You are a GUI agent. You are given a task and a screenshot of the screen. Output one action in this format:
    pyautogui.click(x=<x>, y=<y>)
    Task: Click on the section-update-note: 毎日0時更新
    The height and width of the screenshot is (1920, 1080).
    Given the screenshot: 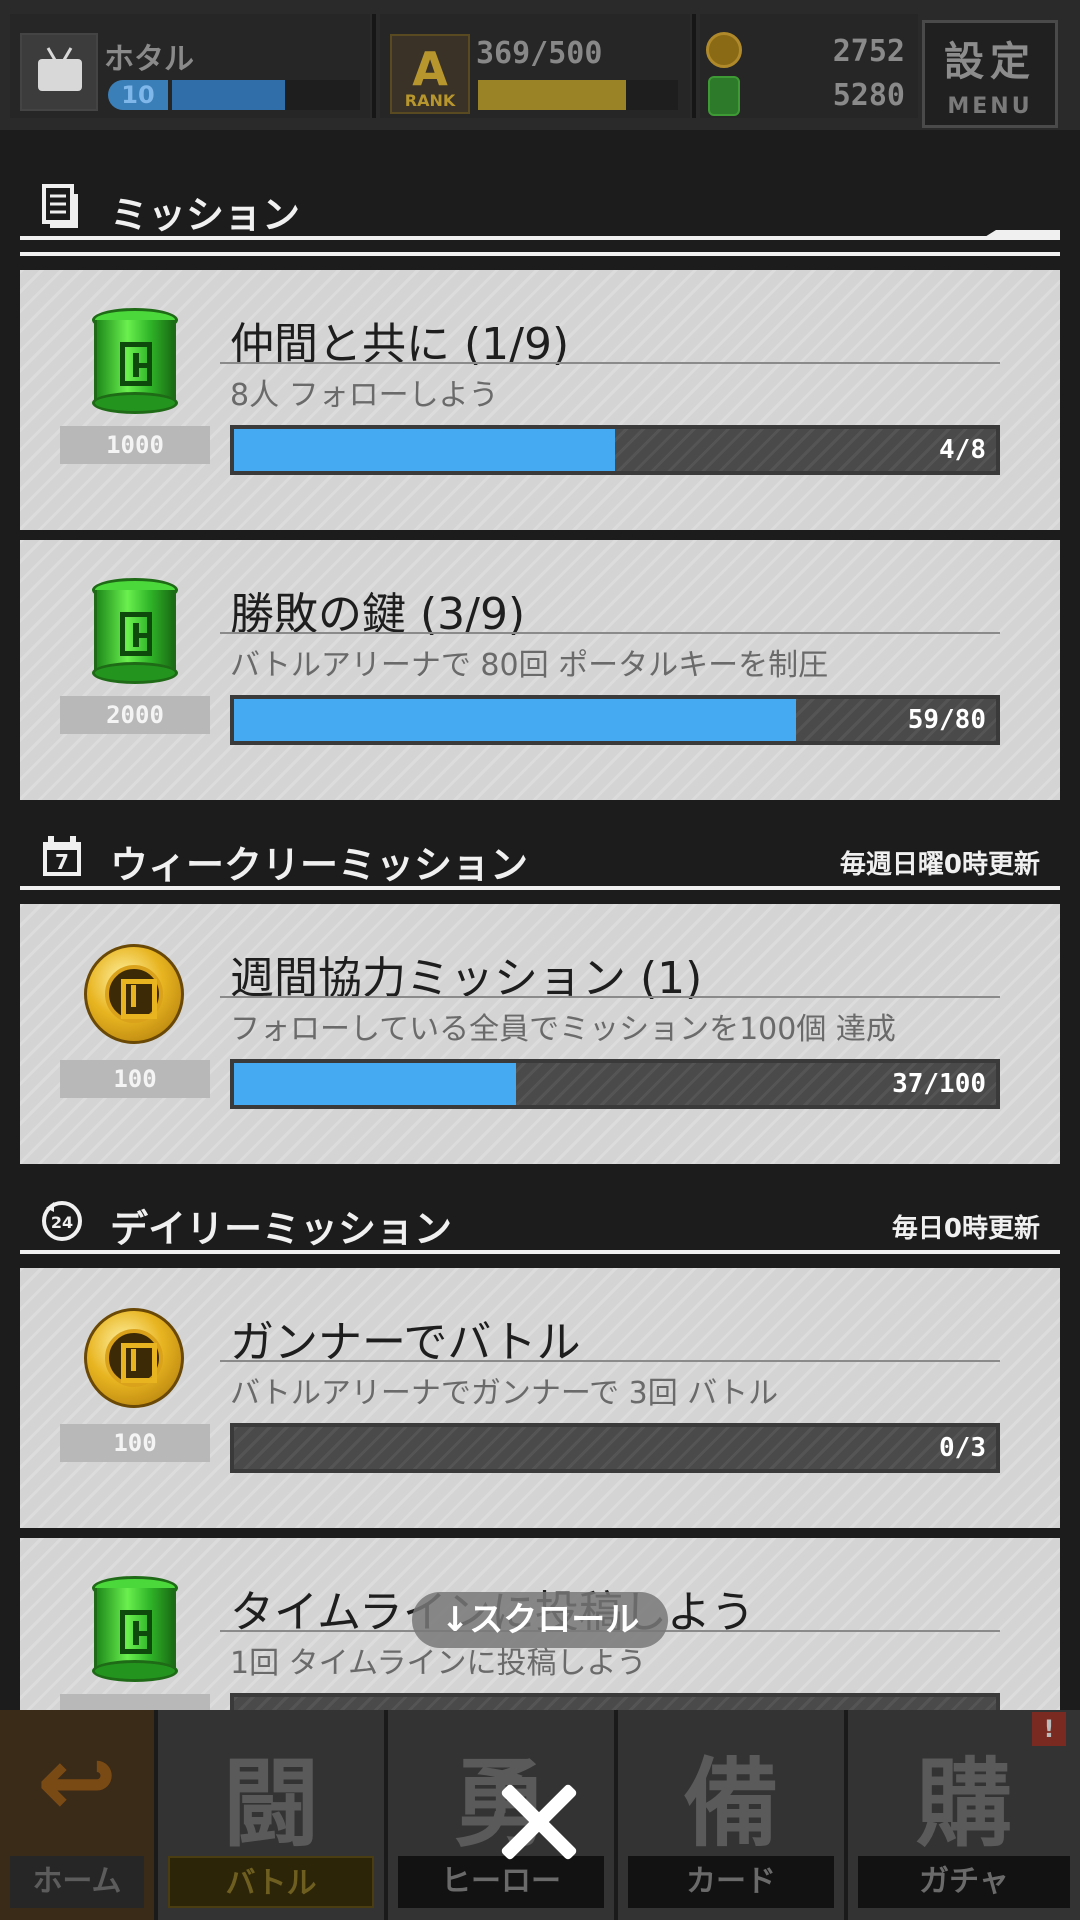 What is the action you would take?
    pyautogui.click(x=965, y=1229)
    